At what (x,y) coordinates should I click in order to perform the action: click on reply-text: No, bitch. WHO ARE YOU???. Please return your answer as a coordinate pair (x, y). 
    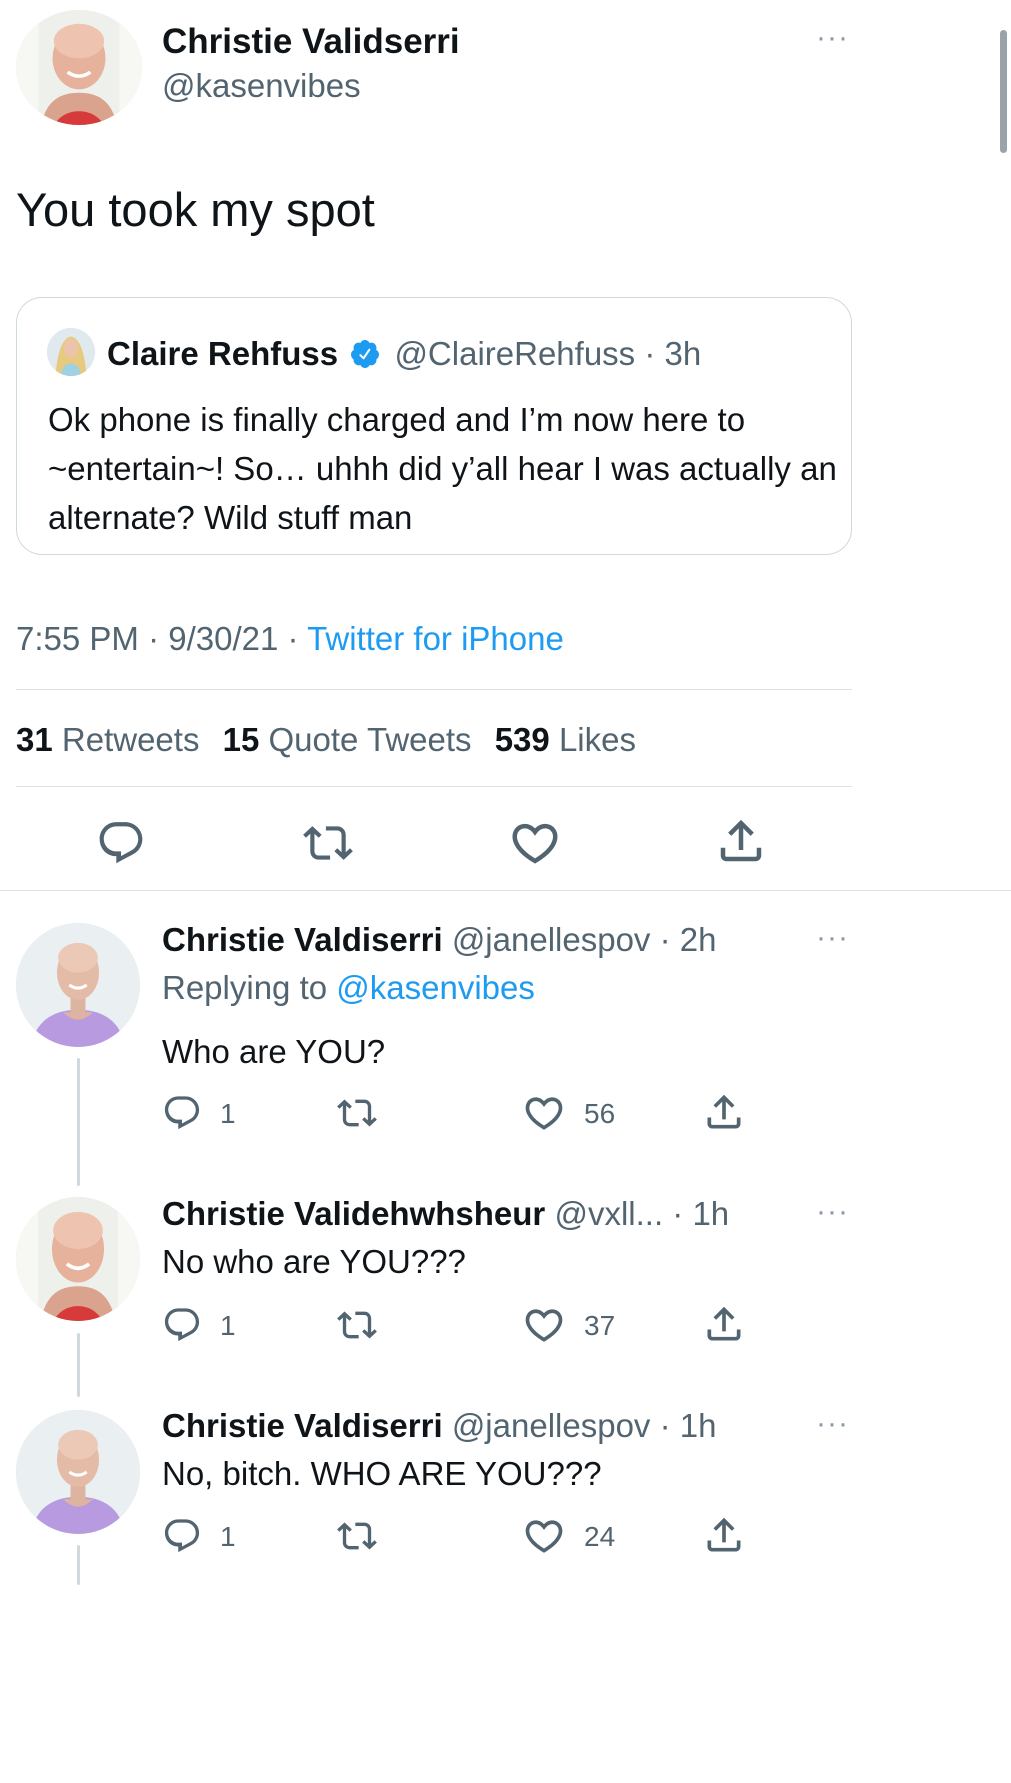
    Looking at the image, I should click on (382, 1473).